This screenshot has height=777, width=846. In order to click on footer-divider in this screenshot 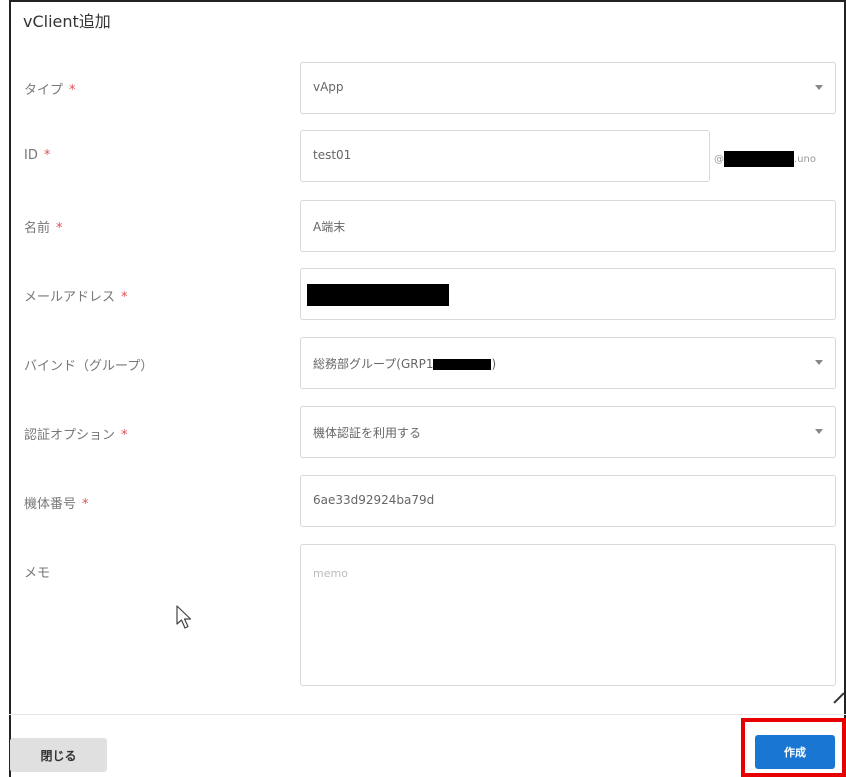, I will do `click(427, 714)`.